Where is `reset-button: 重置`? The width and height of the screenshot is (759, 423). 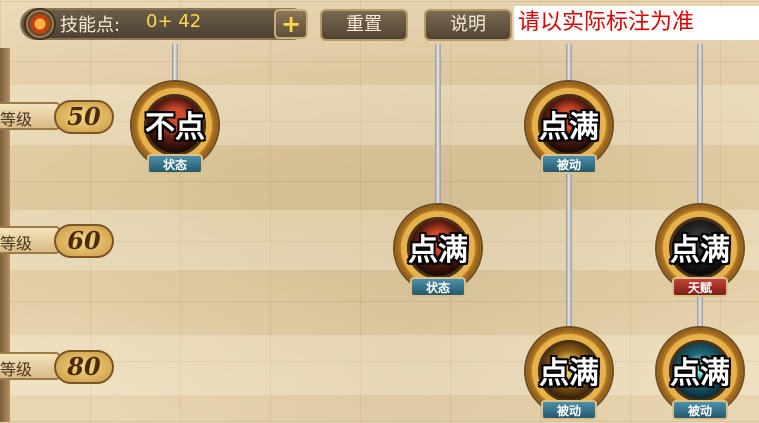 reset-button: 重置 is located at coordinates (364, 25).